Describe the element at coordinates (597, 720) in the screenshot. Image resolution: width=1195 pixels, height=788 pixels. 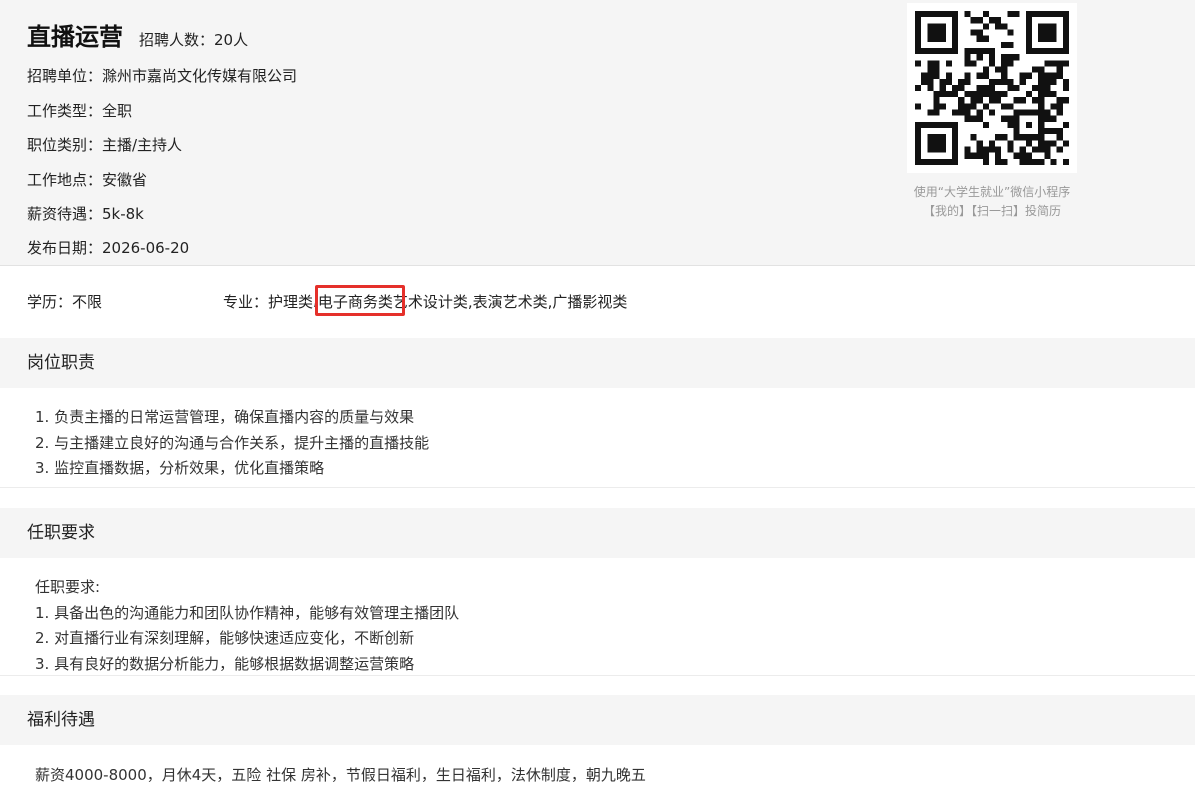
I see `benefits-heading: 福利待遇` at that location.